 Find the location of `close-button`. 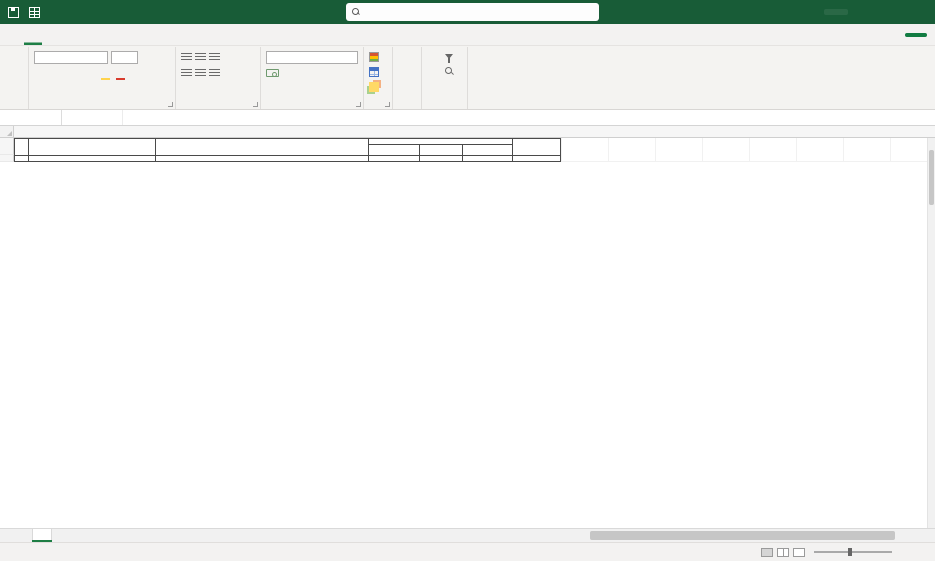

close-button is located at coordinates (920, 12).